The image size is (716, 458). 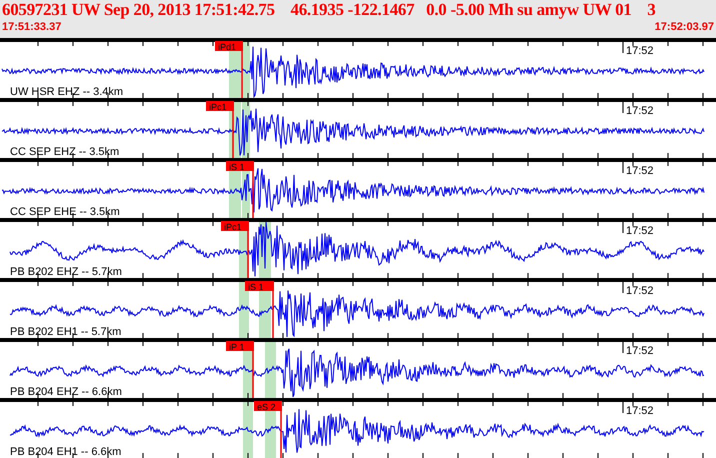 I want to click on station-label: CC SEP EHE -- 3.5km, so click(x=65, y=212).